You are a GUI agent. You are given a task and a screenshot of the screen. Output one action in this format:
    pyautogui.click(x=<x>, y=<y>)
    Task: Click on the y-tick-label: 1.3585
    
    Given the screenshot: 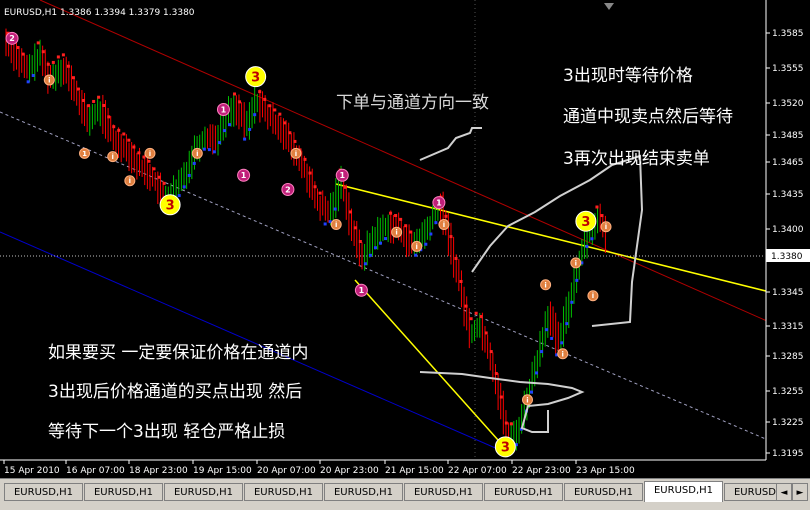 What is the action you would take?
    pyautogui.click(x=788, y=34)
    